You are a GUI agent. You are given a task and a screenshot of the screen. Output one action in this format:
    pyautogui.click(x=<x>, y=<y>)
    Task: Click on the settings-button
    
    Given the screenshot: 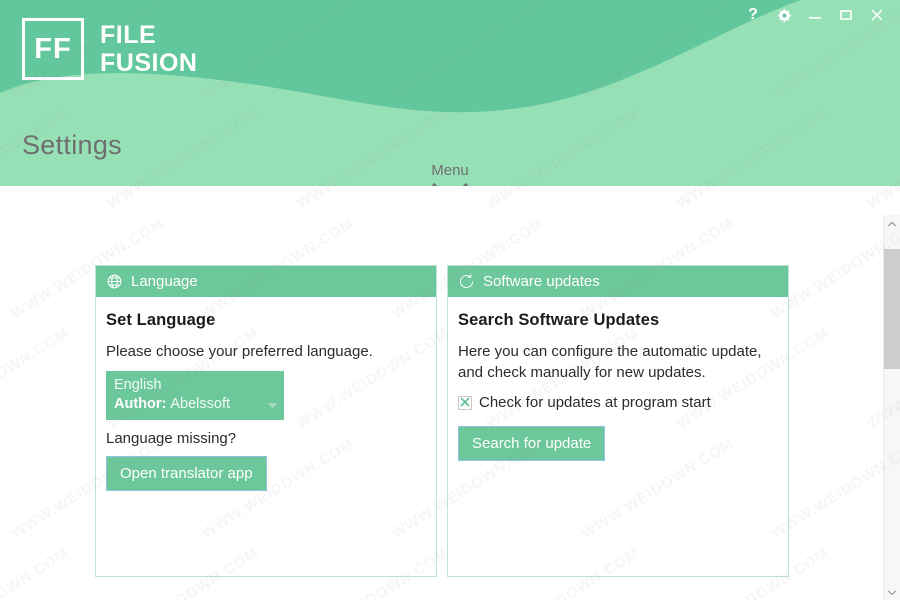 What is the action you would take?
    pyautogui.click(x=784, y=15)
    